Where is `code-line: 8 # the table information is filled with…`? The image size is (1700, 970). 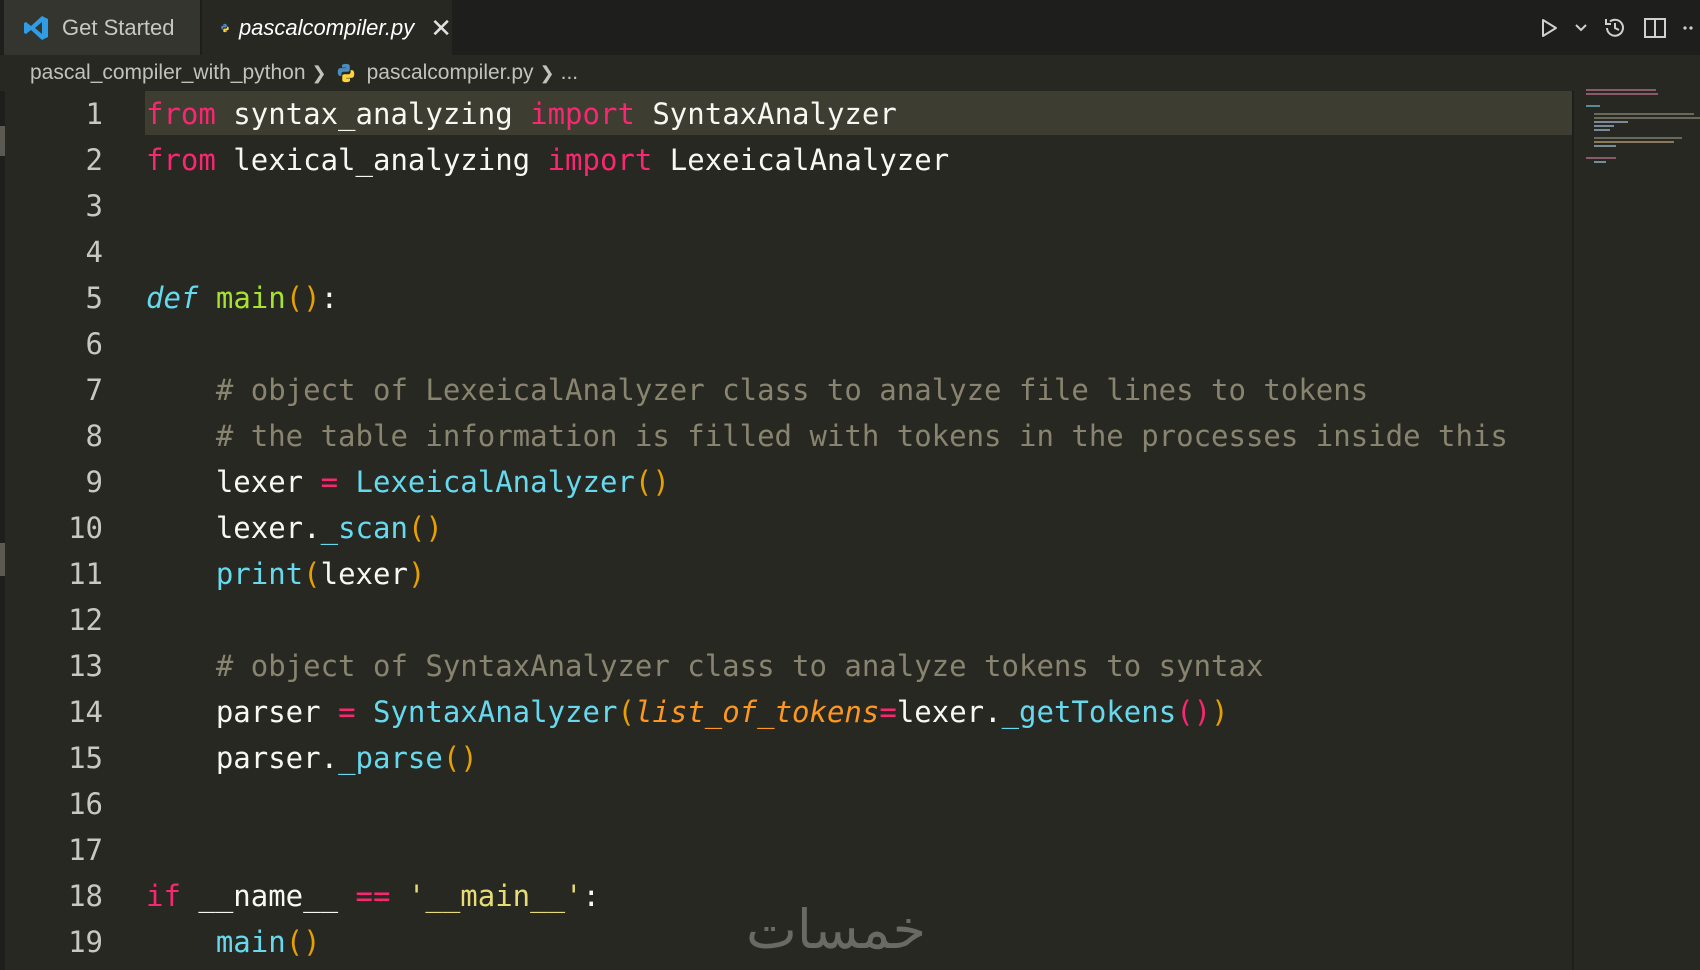 code-line: 8 # the table information is filled with… is located at coordinates (786, 436).